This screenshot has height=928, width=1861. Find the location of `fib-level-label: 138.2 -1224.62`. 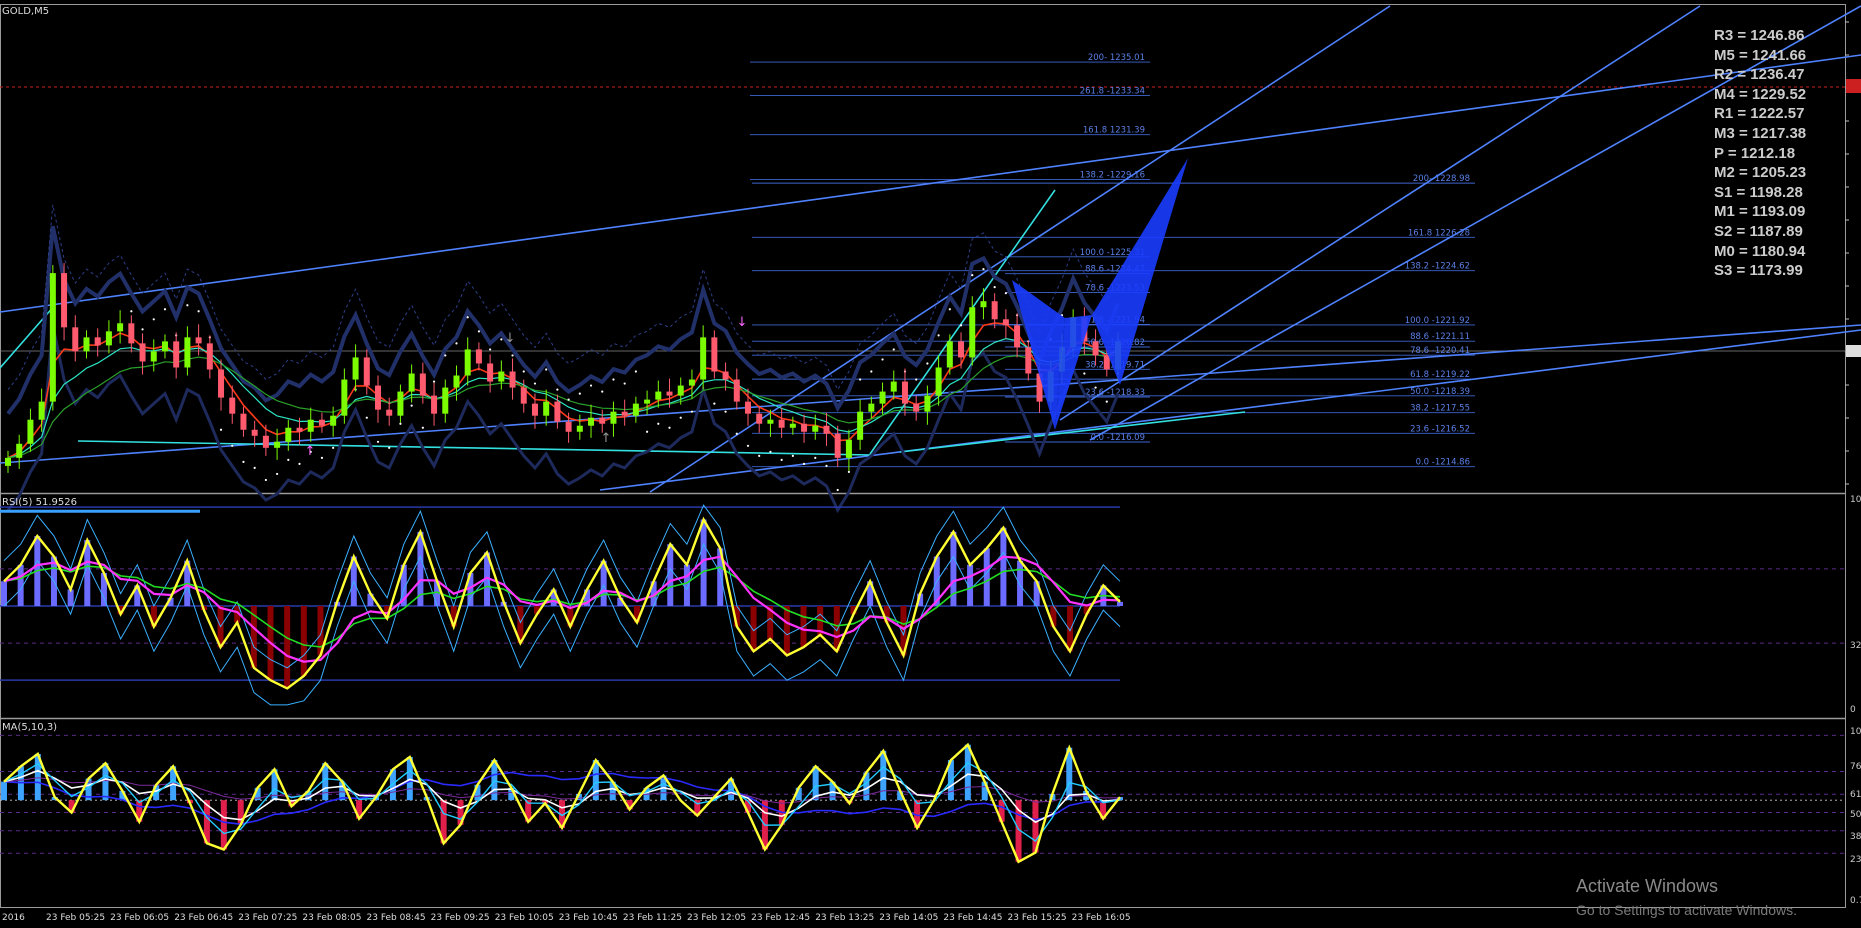

fib-level-label: 138.2 -1224.62 is located at coordinates (1437, 267).